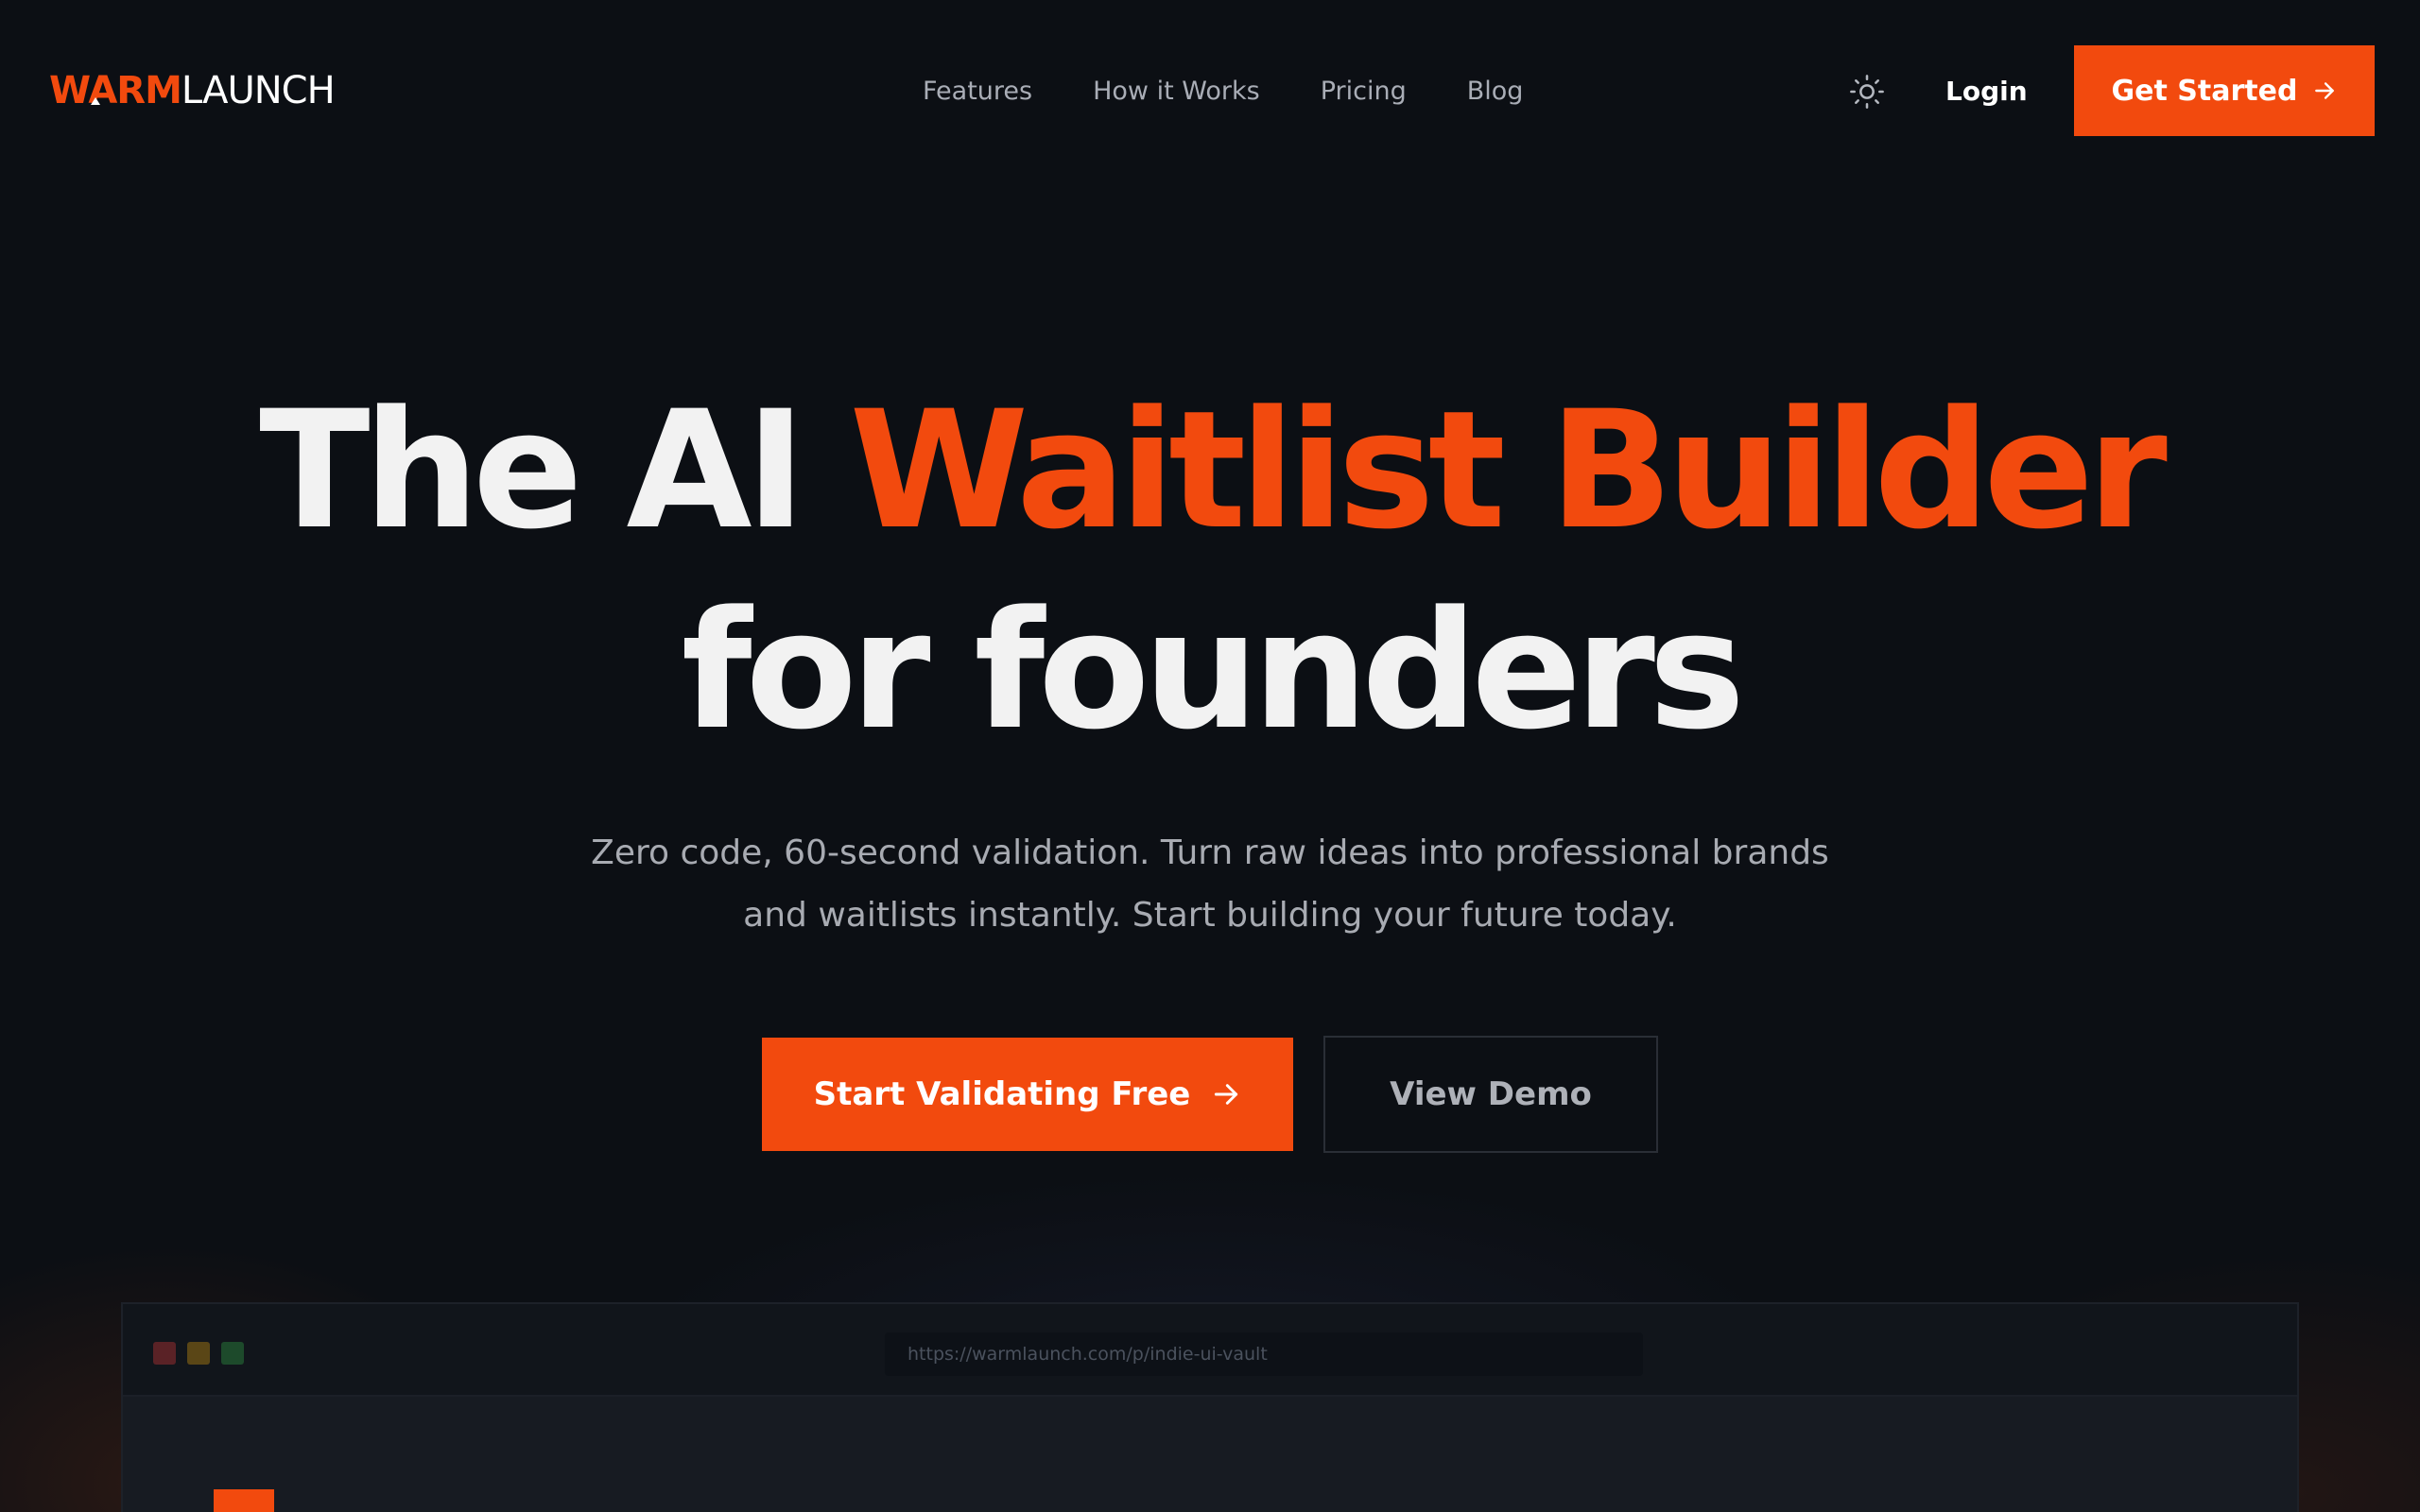  I want to click on view-demo-button: View Demo, so click(1490, 1094).